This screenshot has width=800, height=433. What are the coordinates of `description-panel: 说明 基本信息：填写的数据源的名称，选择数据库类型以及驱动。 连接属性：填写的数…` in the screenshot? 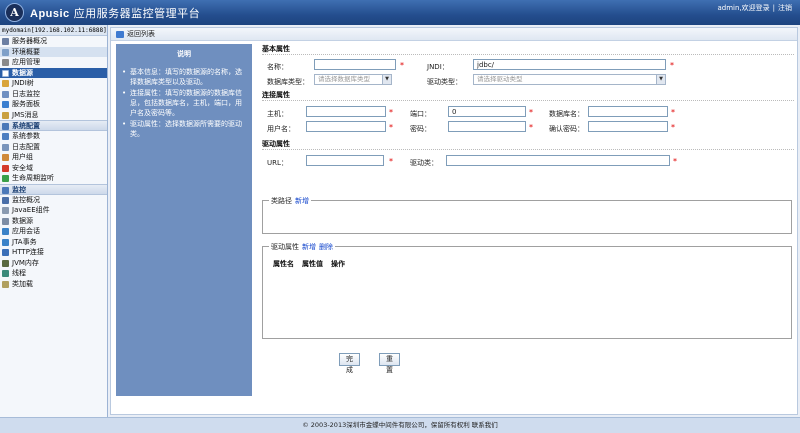 It's located at (184, 220).